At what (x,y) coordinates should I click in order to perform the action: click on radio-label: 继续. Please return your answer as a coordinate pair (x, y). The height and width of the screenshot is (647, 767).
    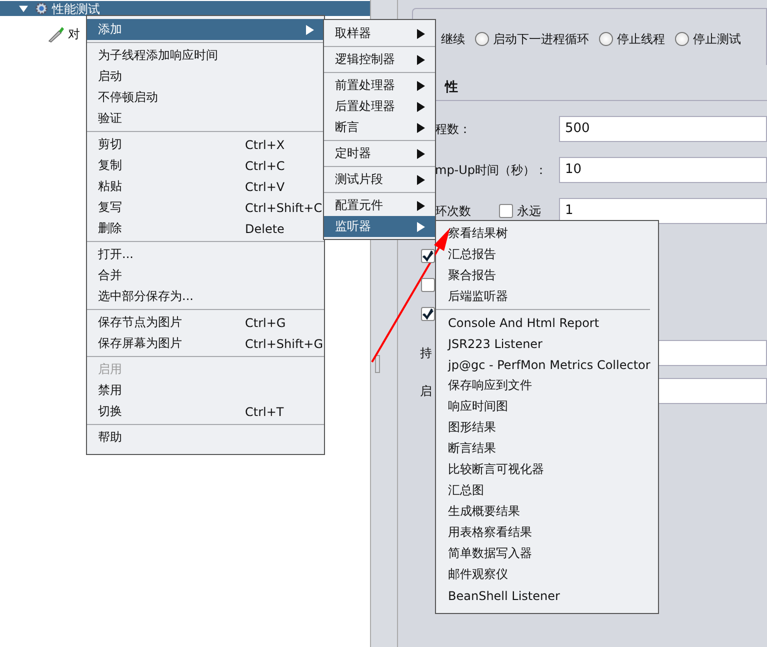
    Looking at the image, I should click on (453, 39).